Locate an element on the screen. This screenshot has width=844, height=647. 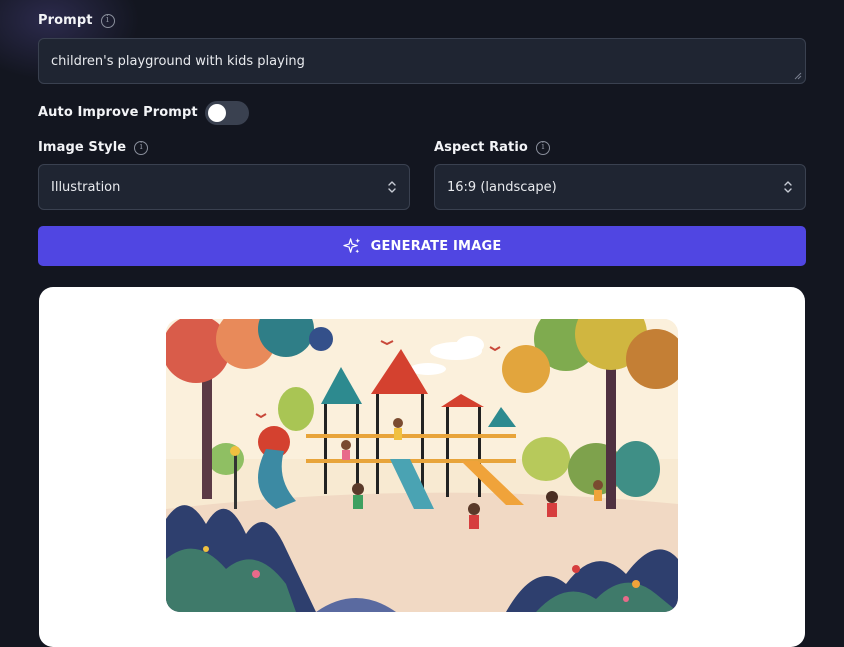
auto-improve-label: Auto Improve Prompt is located at coordinates (118, 112).